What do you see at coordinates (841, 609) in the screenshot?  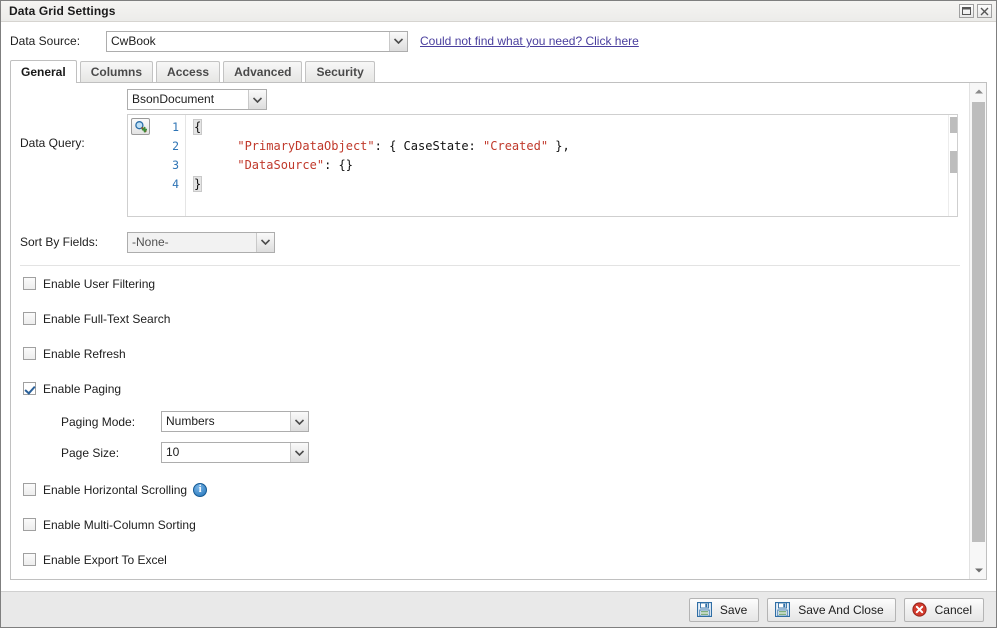 I see `save-and-close-button-label: Save And Close` at bounding box center [841, 609].